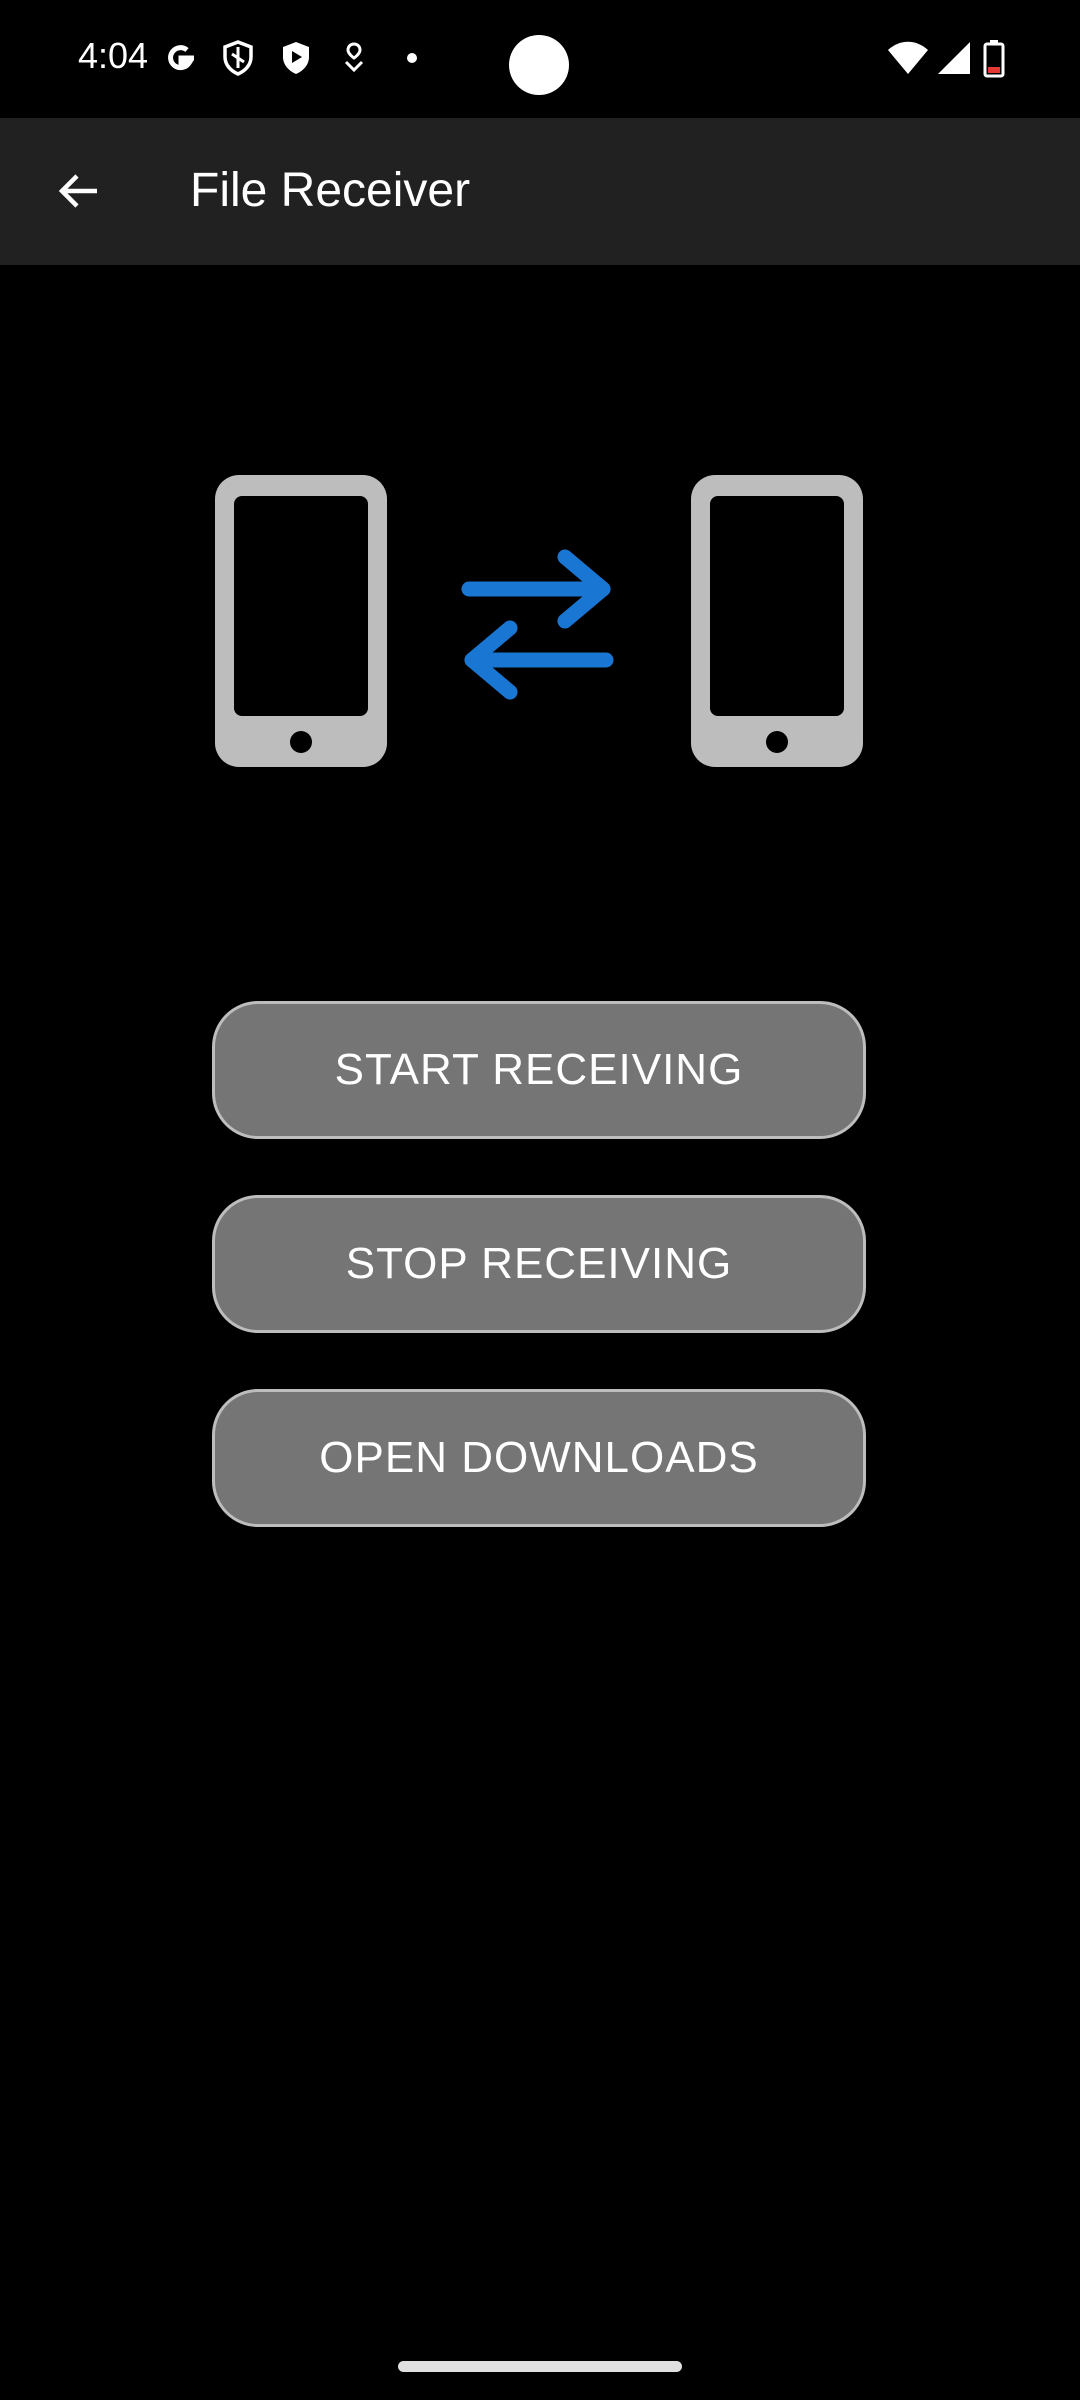 This screenshot has width=1080, height=2400. What do you see at coordinates (777, 621) in the screenshot?
I see `phone-right-icon` at bounding box center [777, 621].